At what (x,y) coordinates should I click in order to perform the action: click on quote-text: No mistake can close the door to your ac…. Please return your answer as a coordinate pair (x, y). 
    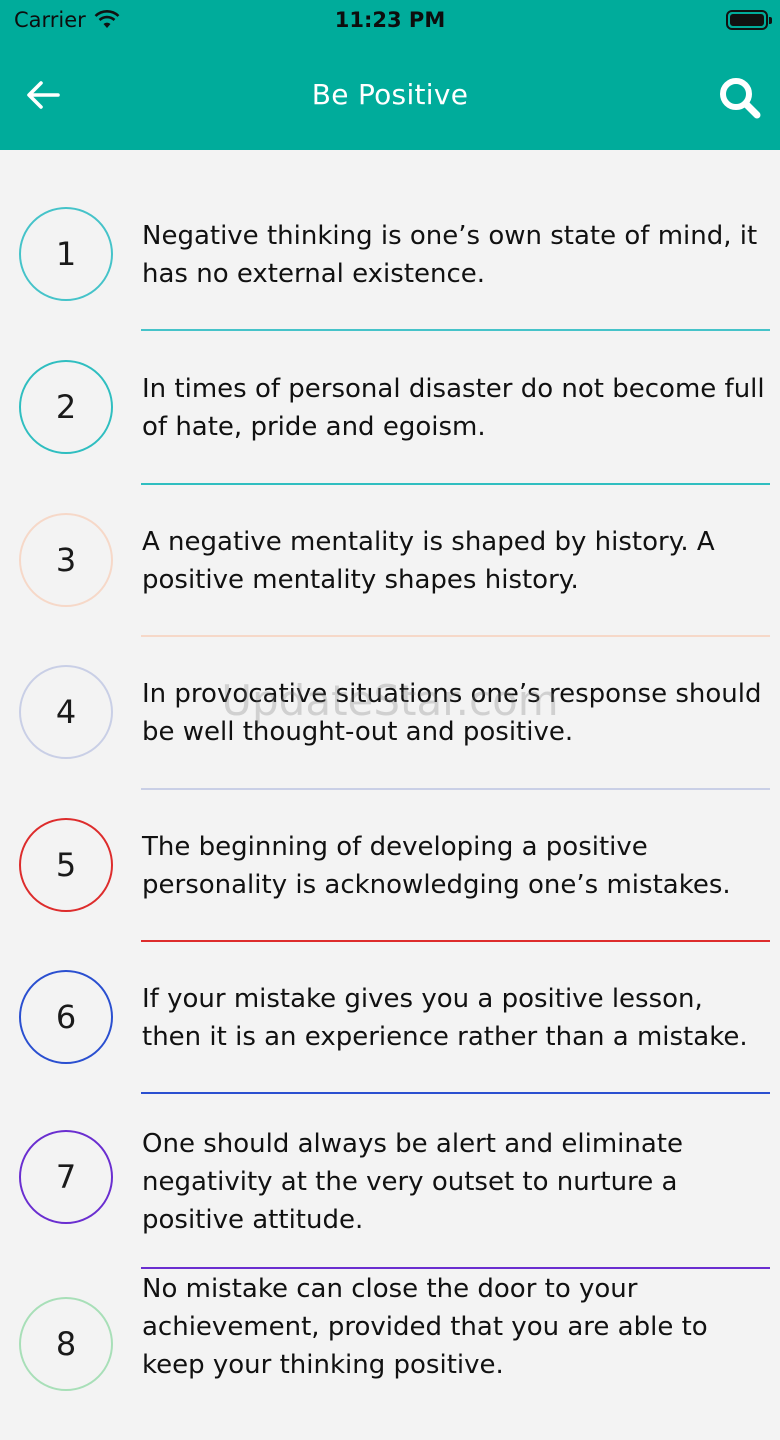
    Looking at the image, I should click on (425, 1327).